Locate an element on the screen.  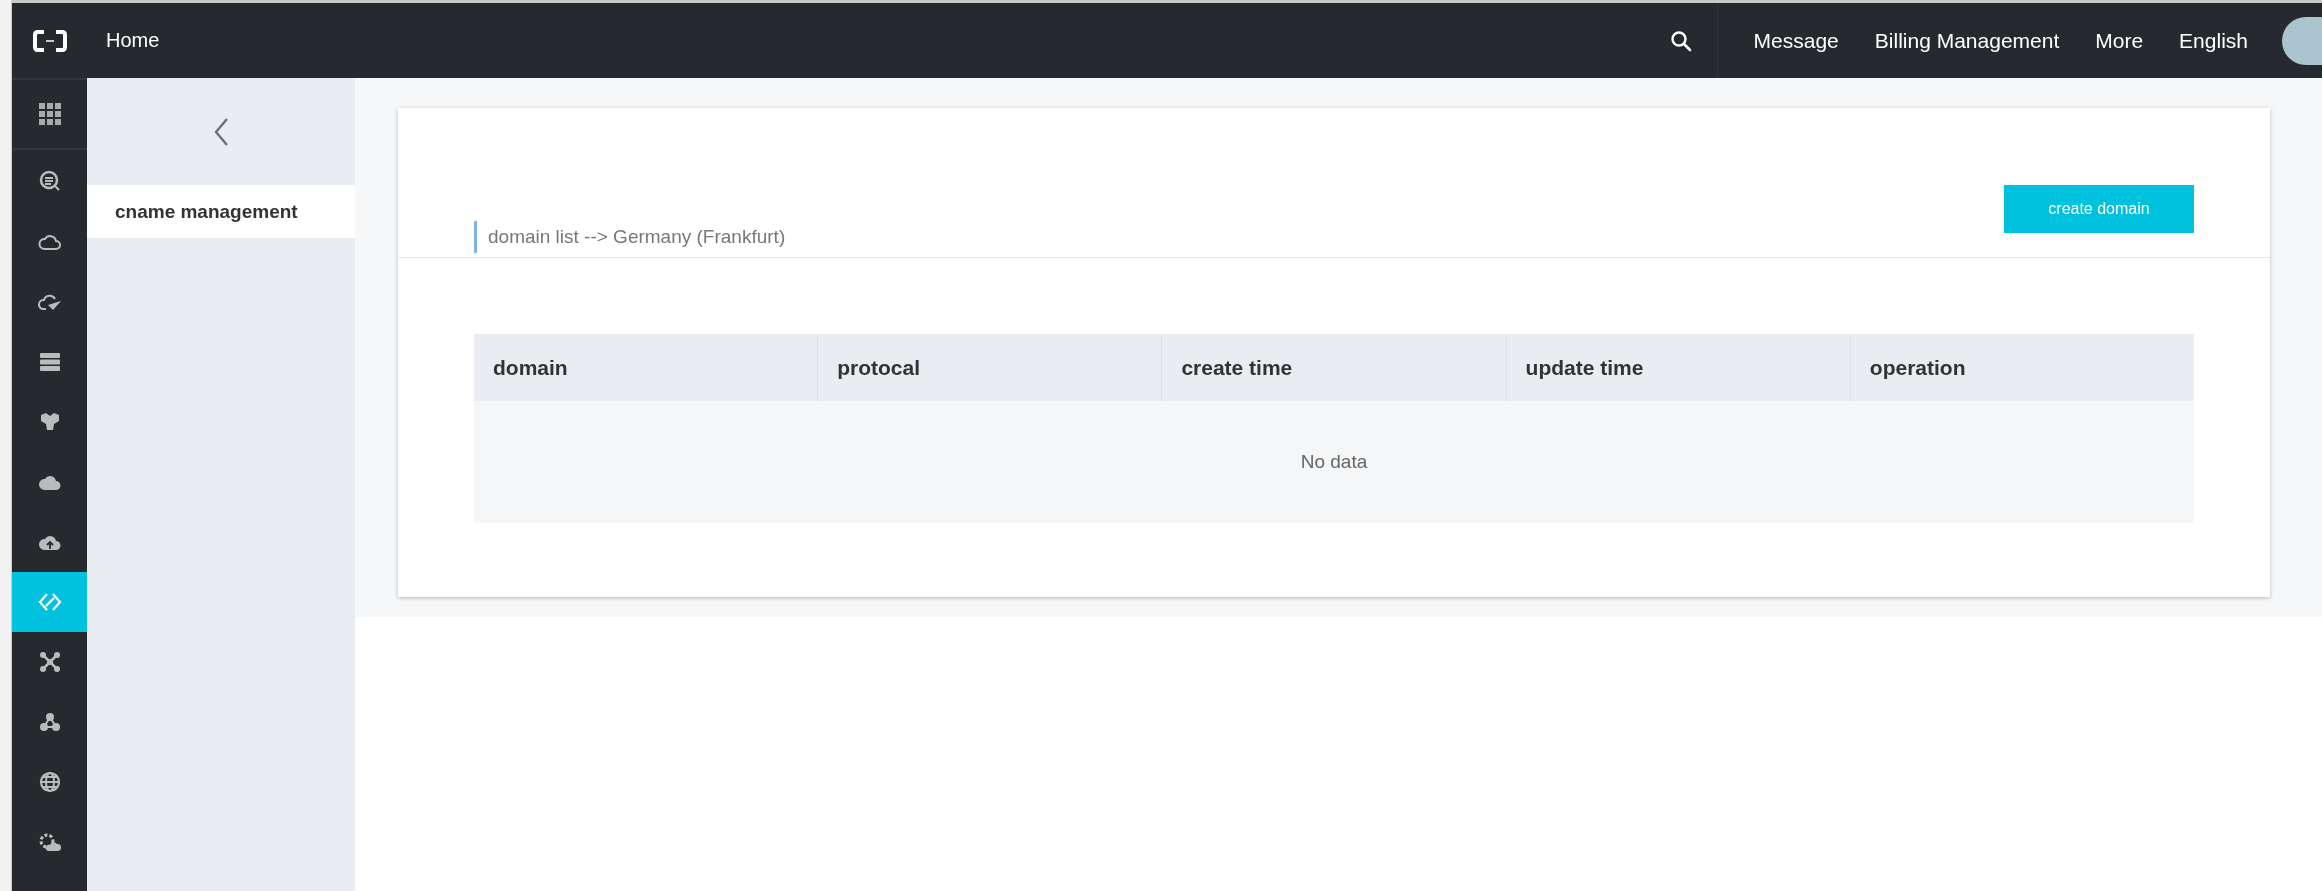
search-document-icon is located at coordinates (49, 181).